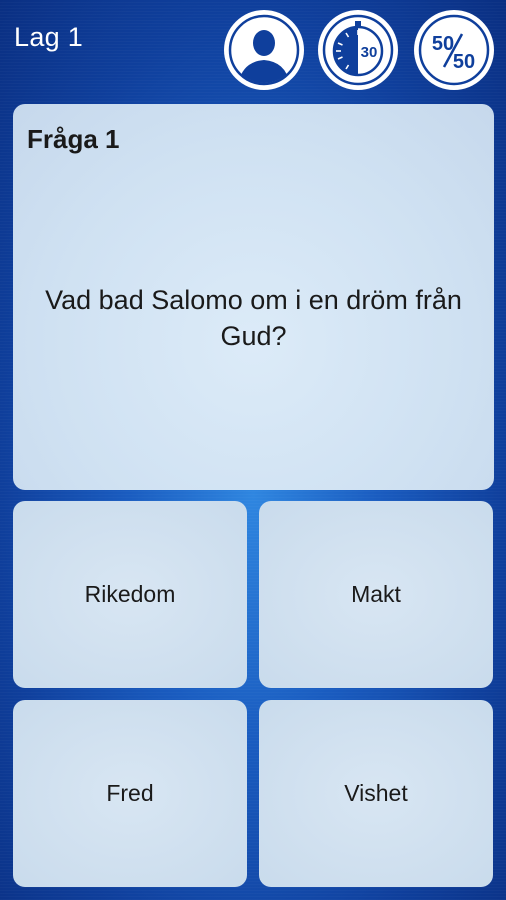  What do you see at coordinates (464, 62) in the screenshot?
I see `fifty-bottom: 50` at bounding box center [464, 62].